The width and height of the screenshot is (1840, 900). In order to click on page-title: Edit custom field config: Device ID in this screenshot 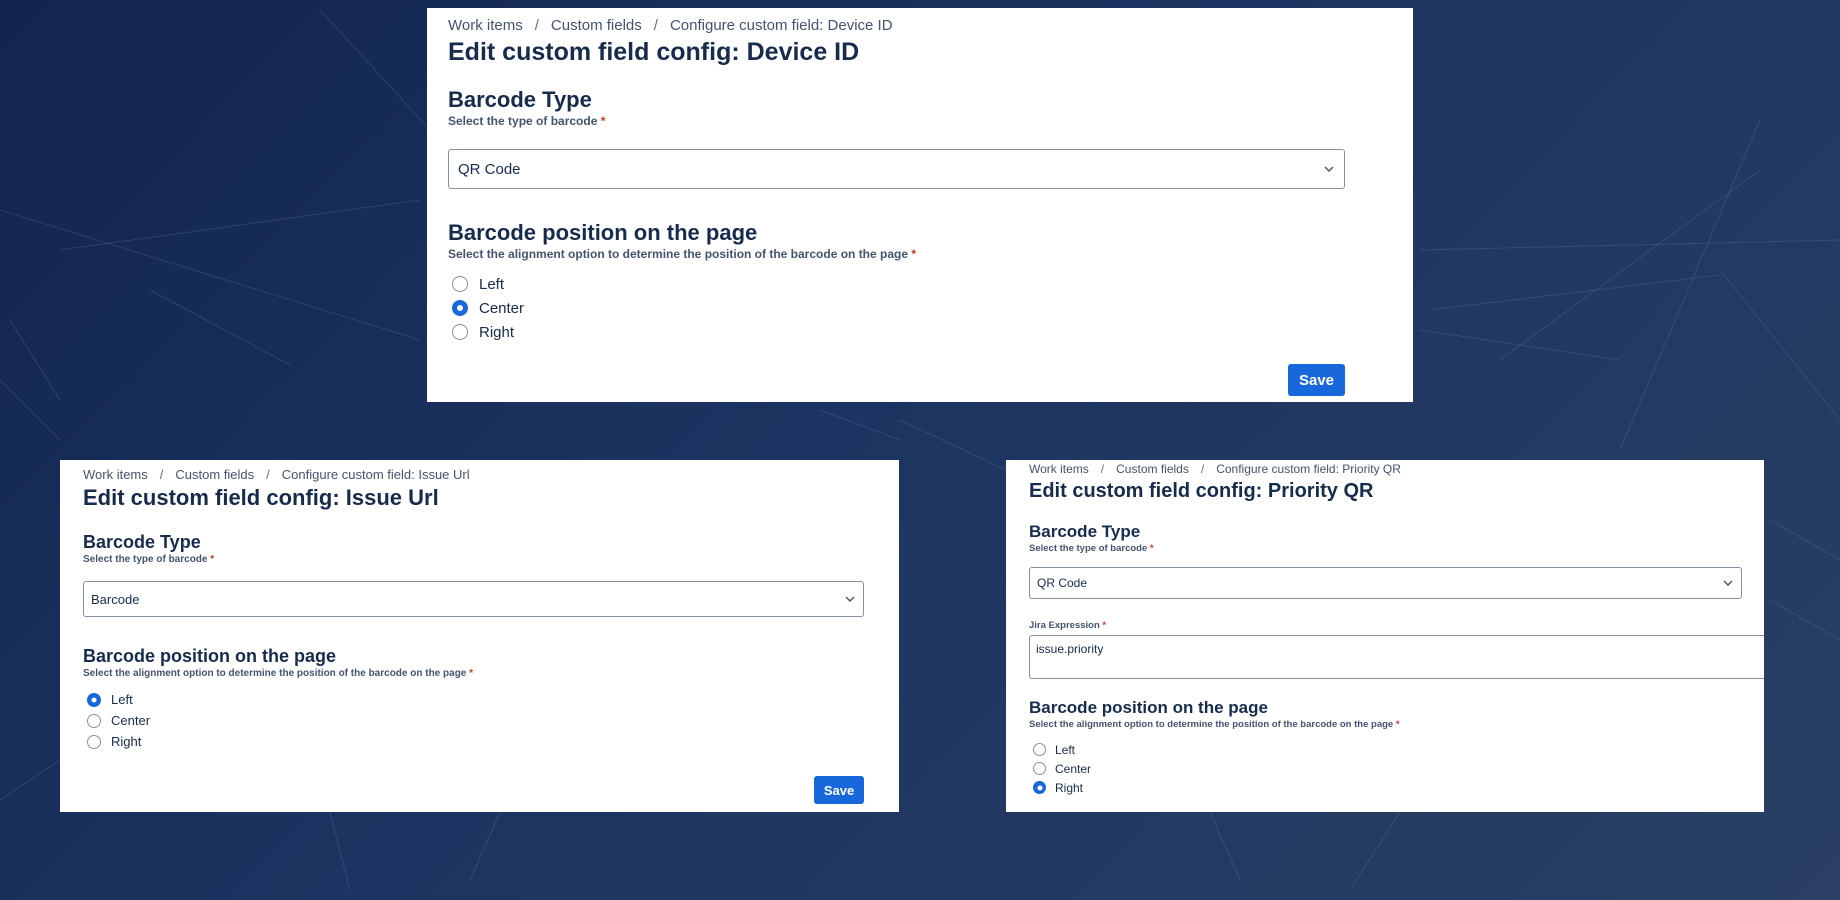, I will do `click(654, 52)`.